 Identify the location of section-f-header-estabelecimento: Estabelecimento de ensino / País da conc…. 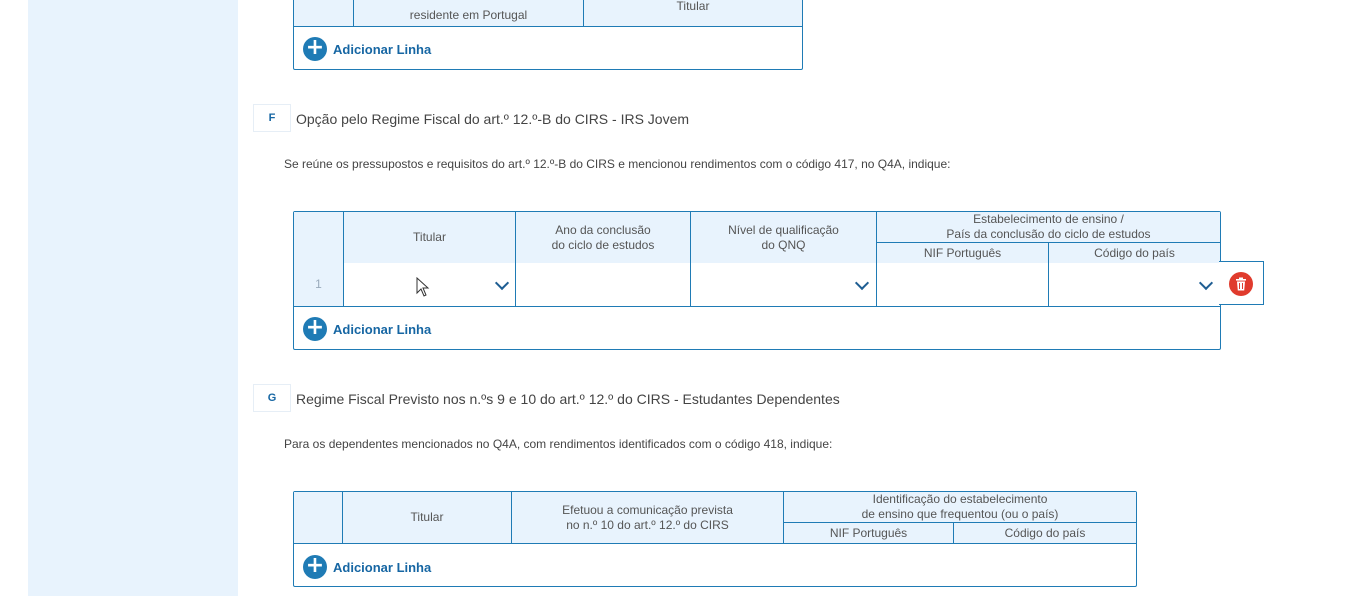
(1048, 227).